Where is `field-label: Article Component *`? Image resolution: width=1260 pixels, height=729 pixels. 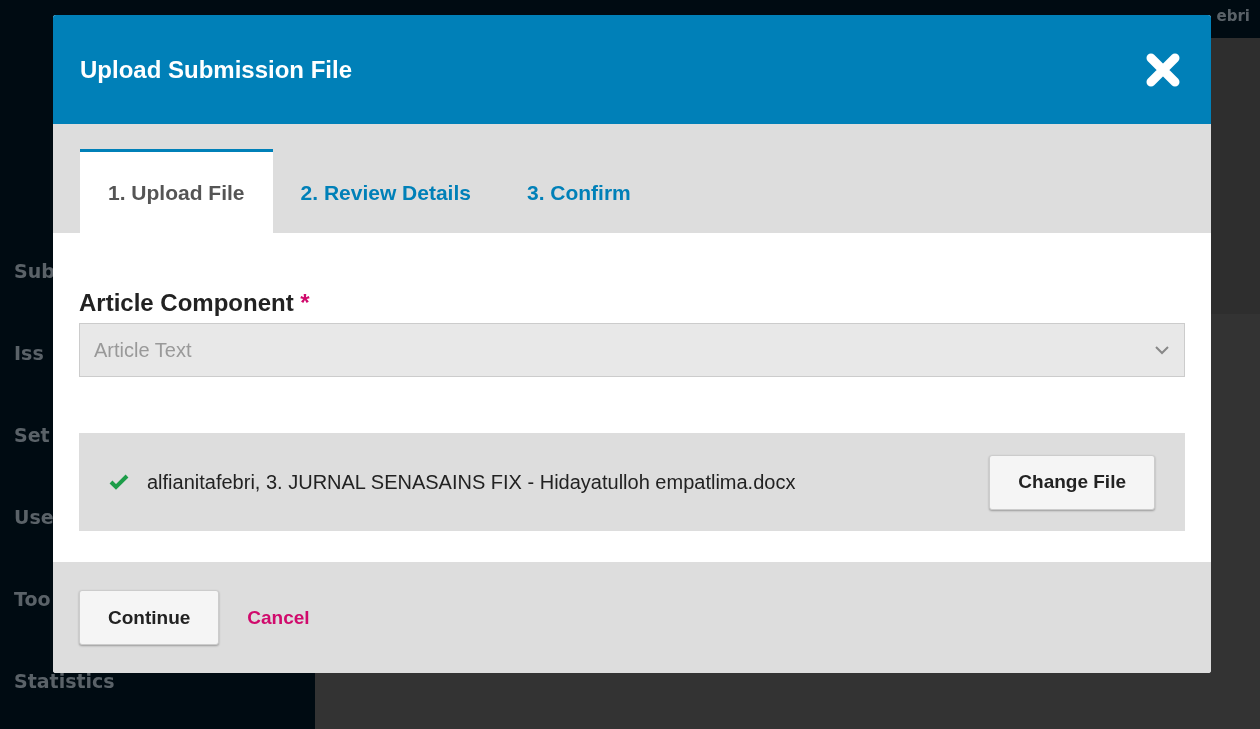
field-label: Article Component * is located at coordinates (195, 303).